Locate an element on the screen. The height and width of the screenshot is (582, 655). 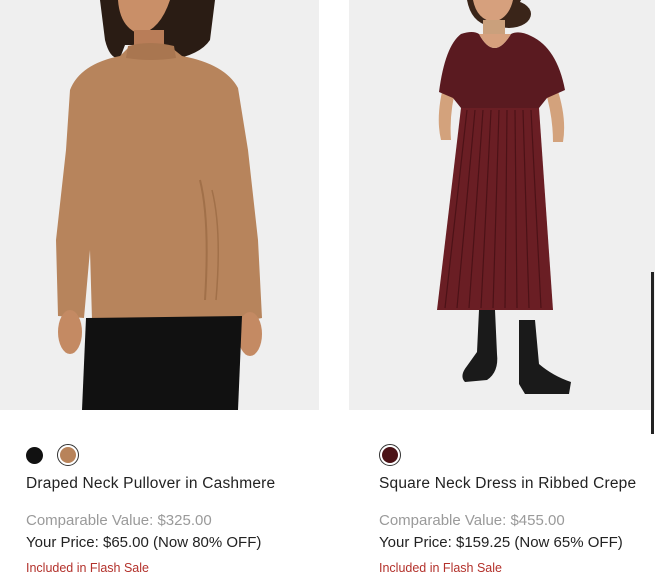
your-price: Your Price: $65.00 (Now 80% OFF) is located at coordinates (144, 542).